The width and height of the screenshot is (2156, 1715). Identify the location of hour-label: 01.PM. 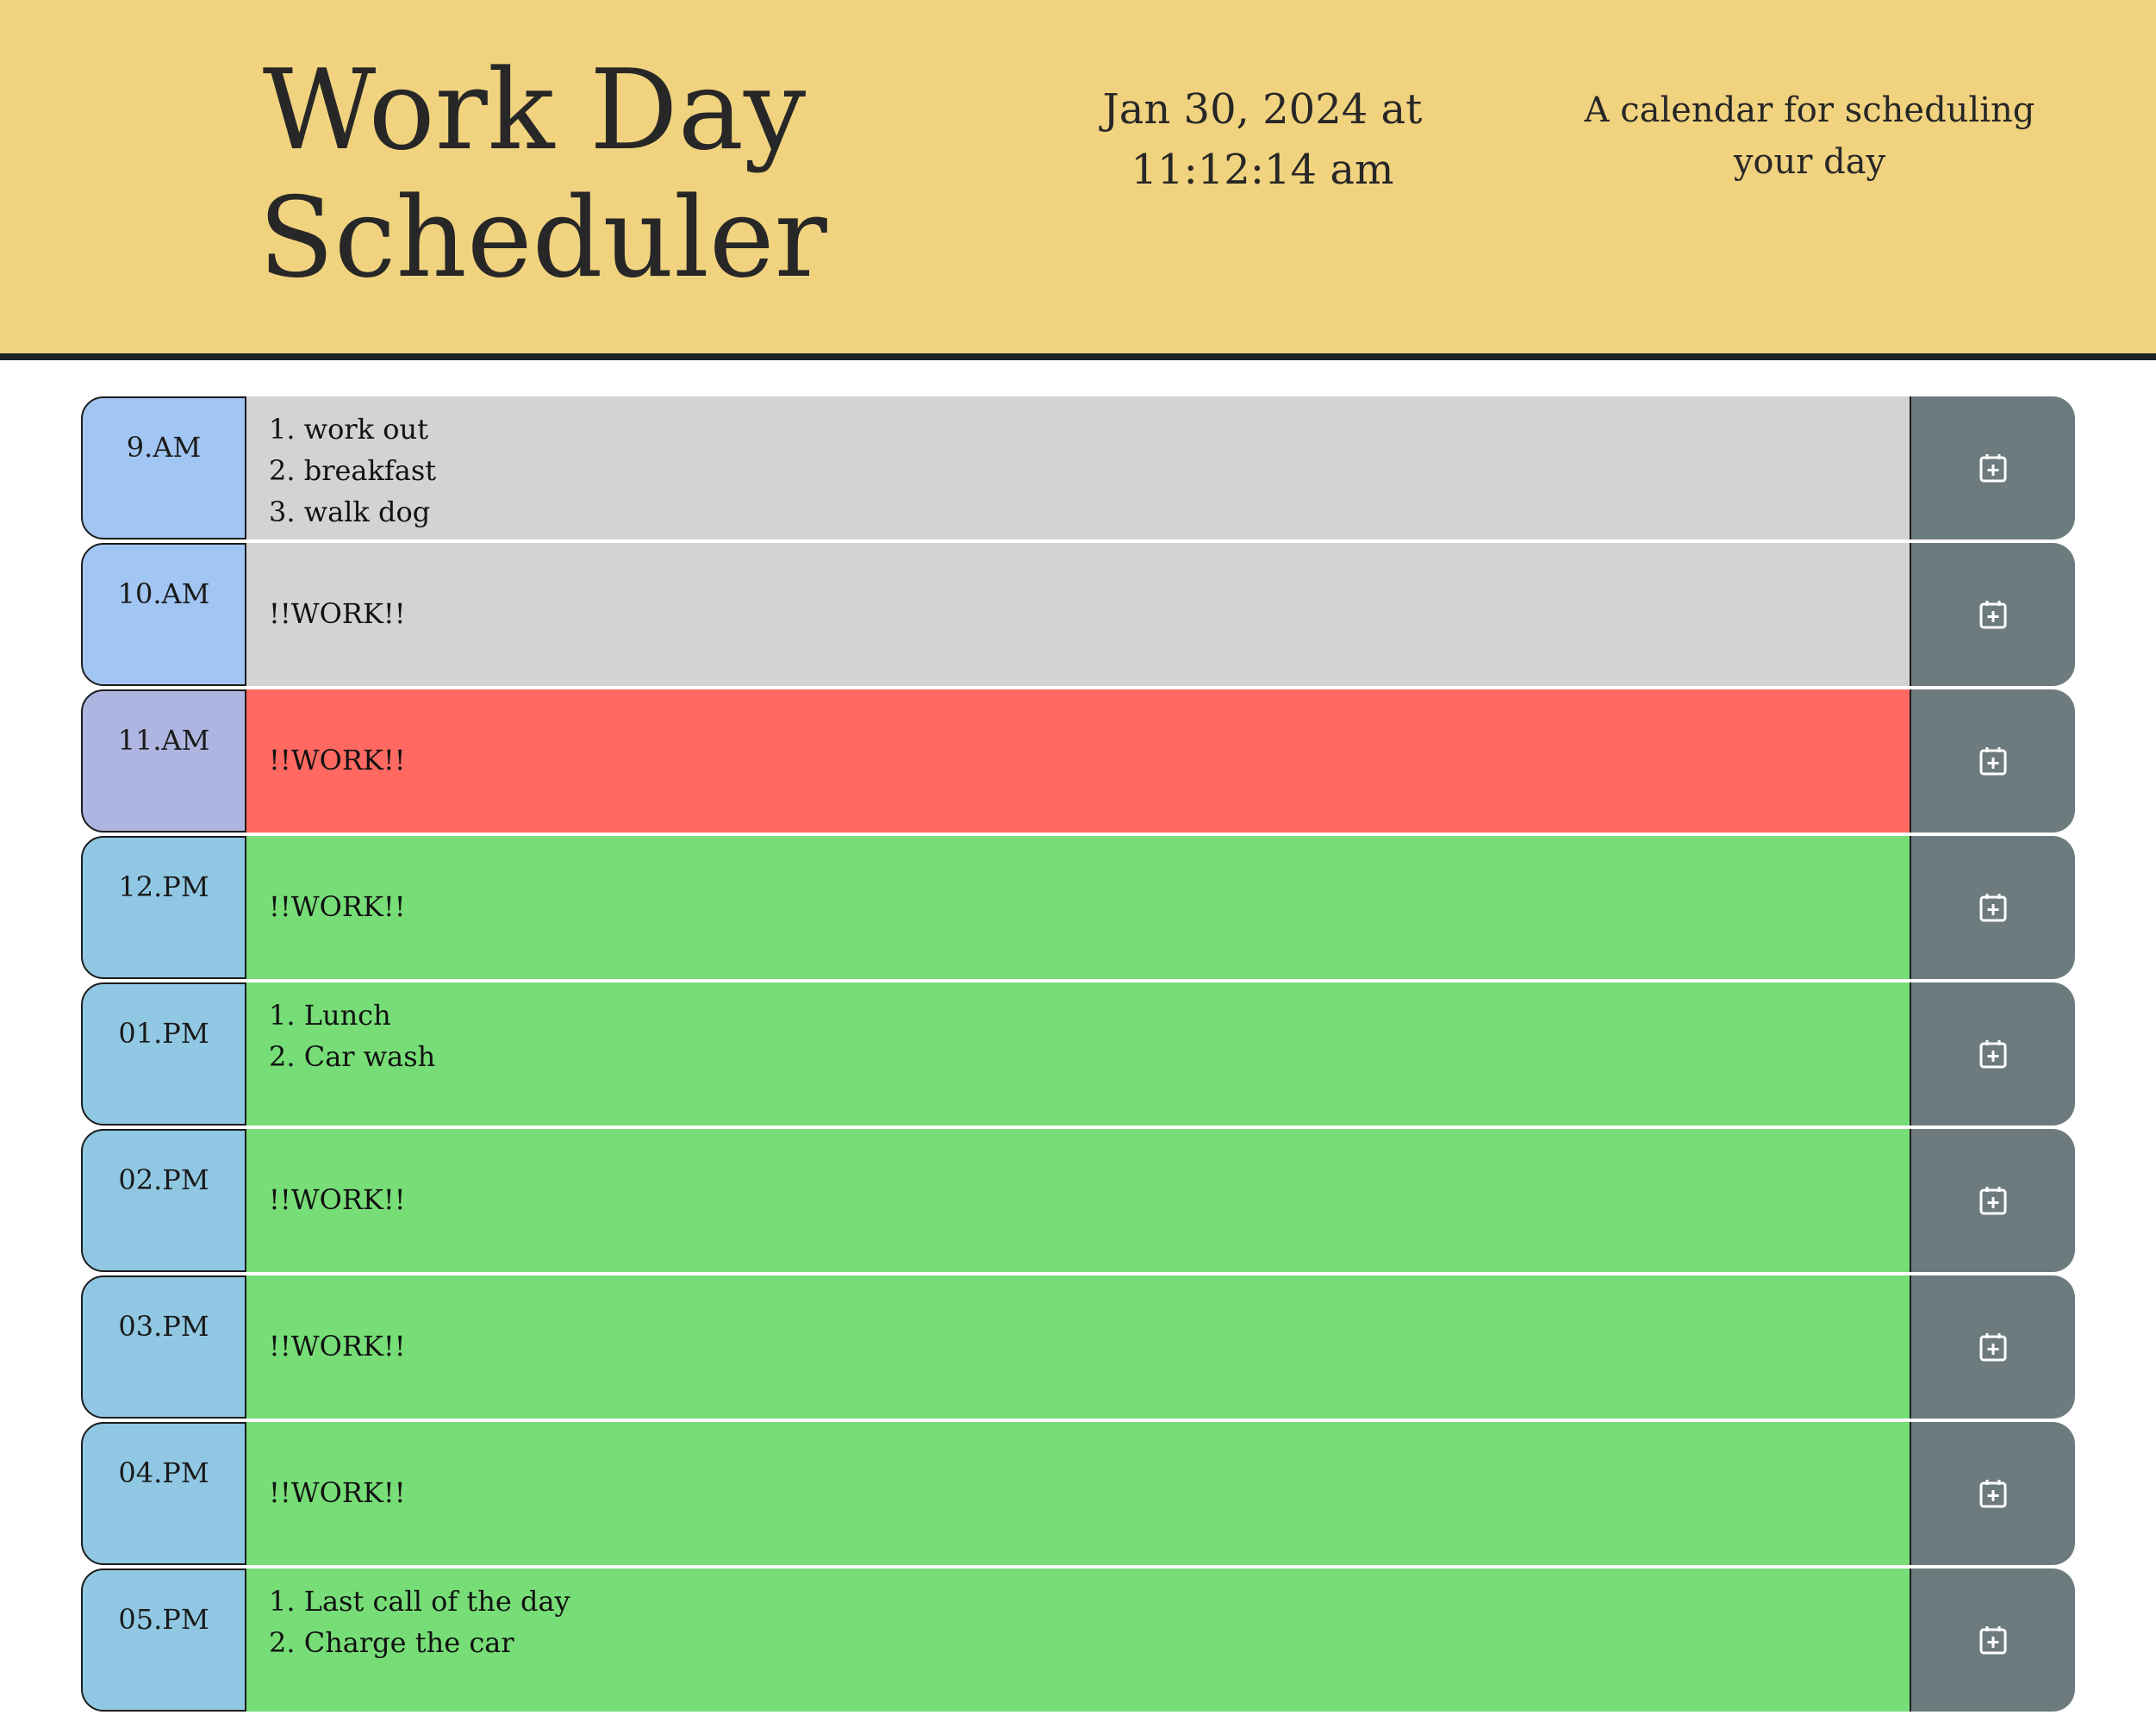
(163, 1054).